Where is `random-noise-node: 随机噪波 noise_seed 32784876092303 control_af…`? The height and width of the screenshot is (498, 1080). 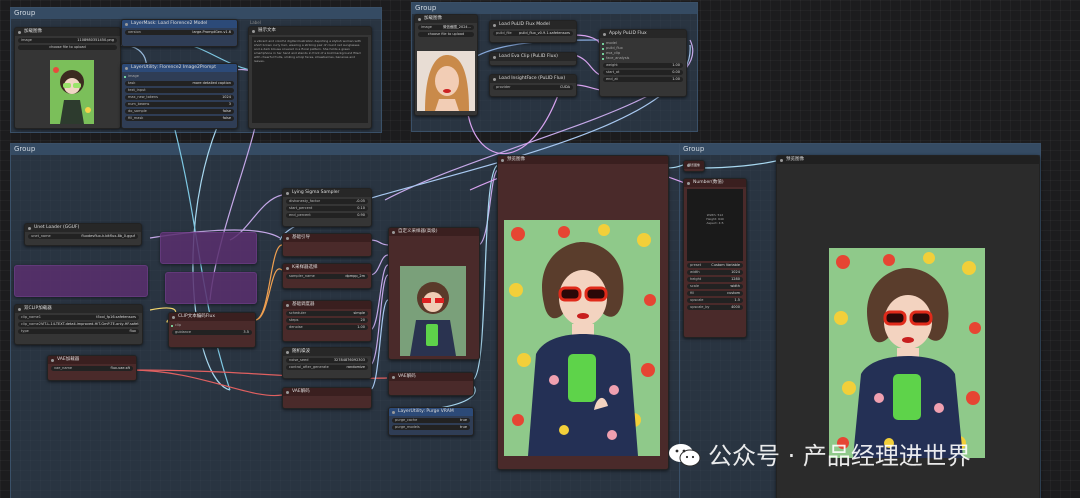
random-noise-node: 随机噪波 noise_seed 32784876092303 control_af… is located at coordinates (327, 363).